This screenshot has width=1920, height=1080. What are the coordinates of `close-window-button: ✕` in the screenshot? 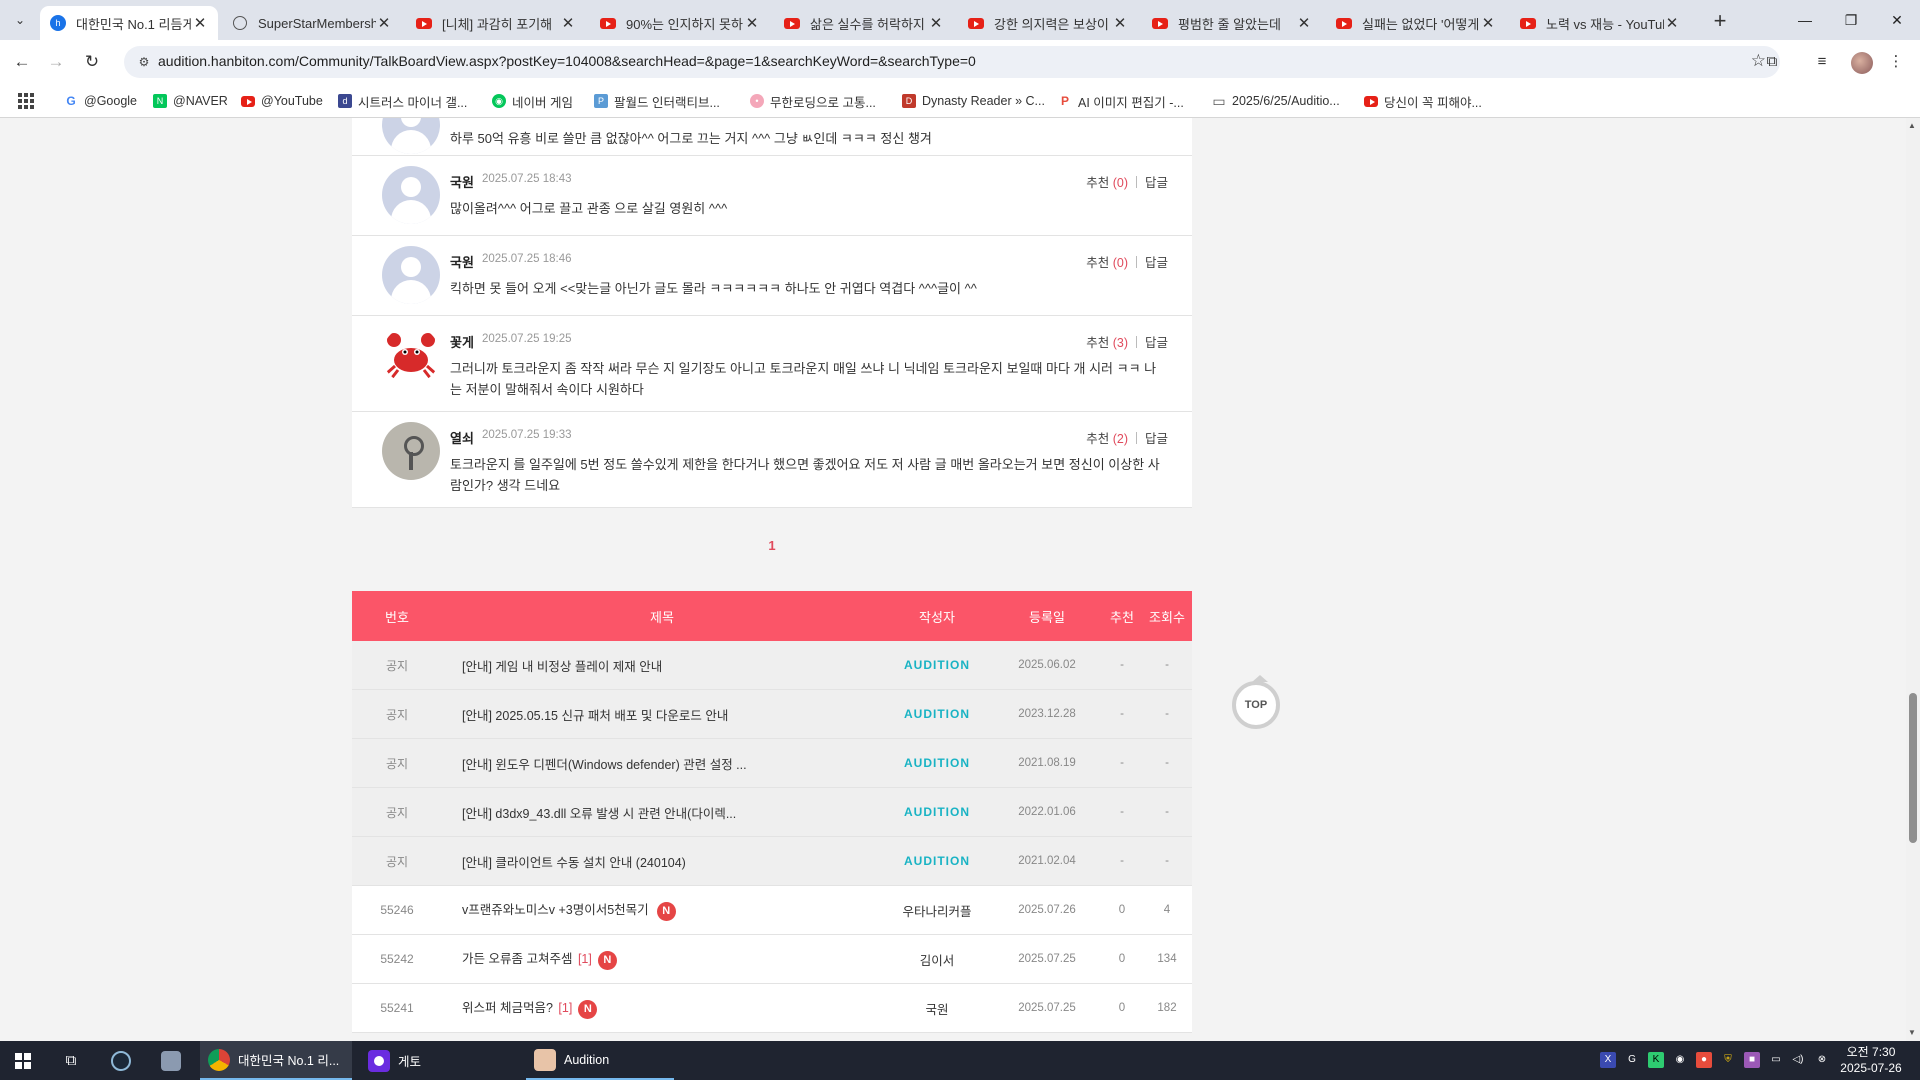 It's located at (1897, 20).